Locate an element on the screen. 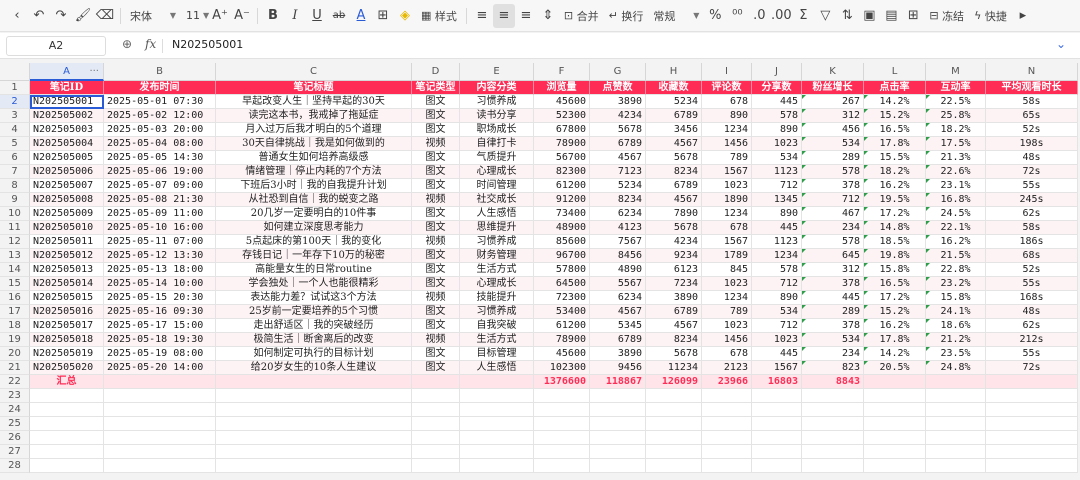  table-cell: 2025-05-13 18:00 is located at coordinates (160, 270).